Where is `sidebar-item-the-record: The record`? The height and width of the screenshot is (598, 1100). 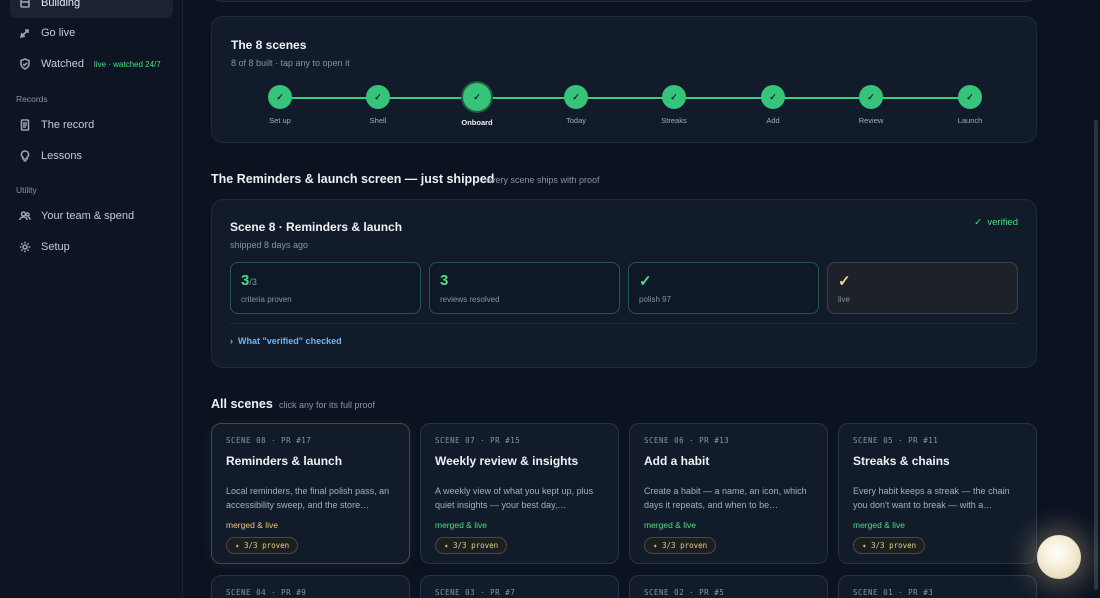 sidebar-item-the-record: The record is located at coordinates (91, 125).